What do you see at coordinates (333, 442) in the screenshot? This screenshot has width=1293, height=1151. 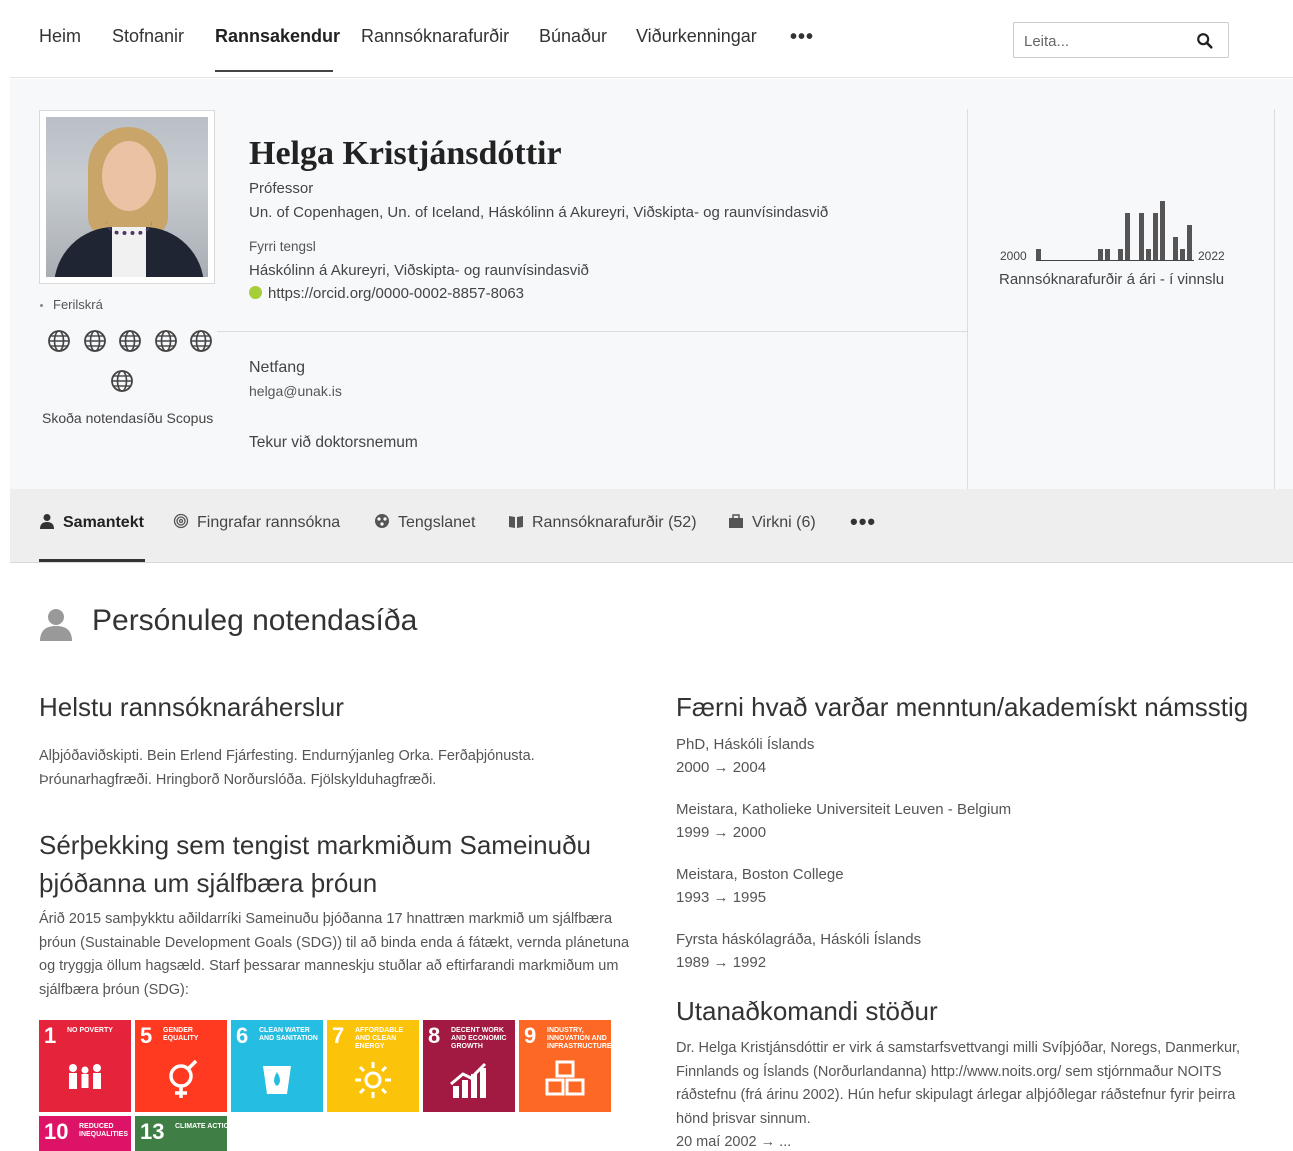 I see `phd-supervision-note: Tekur við doktorsnemum` at bounding box center [333, 442].